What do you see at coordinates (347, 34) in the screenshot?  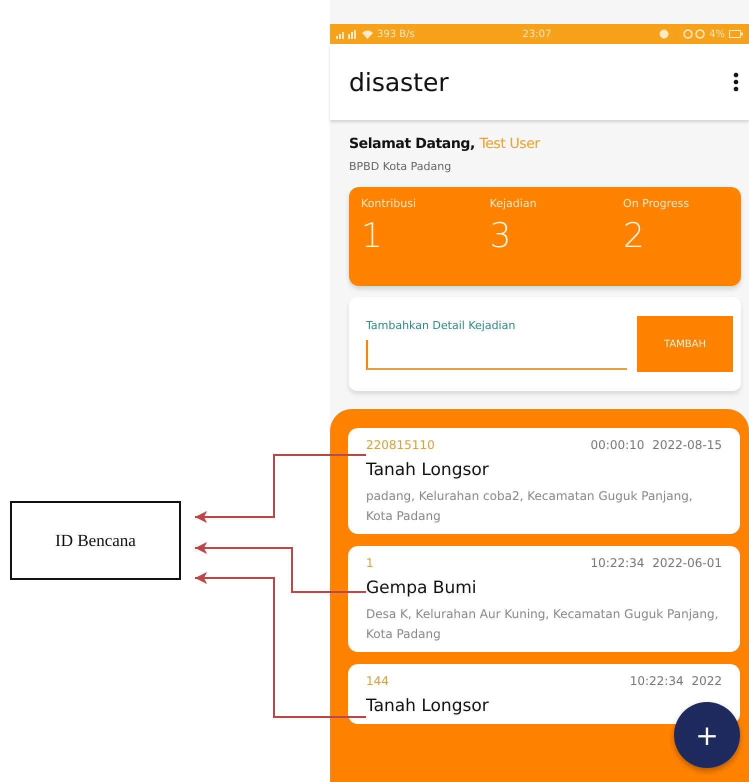 I see `signal-icon` at bounding box center [347, 34].